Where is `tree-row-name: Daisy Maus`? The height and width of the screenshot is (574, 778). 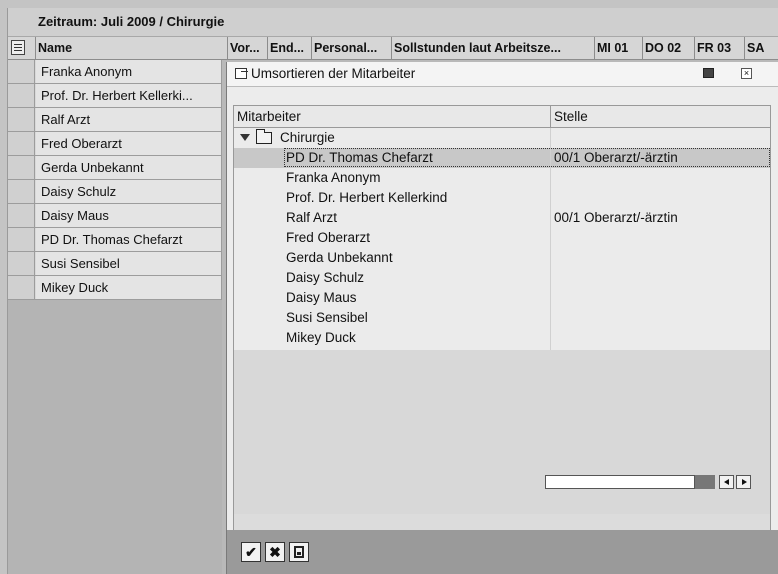 tree-row-name: Daisy Maus is located at coordinates (321, 297).